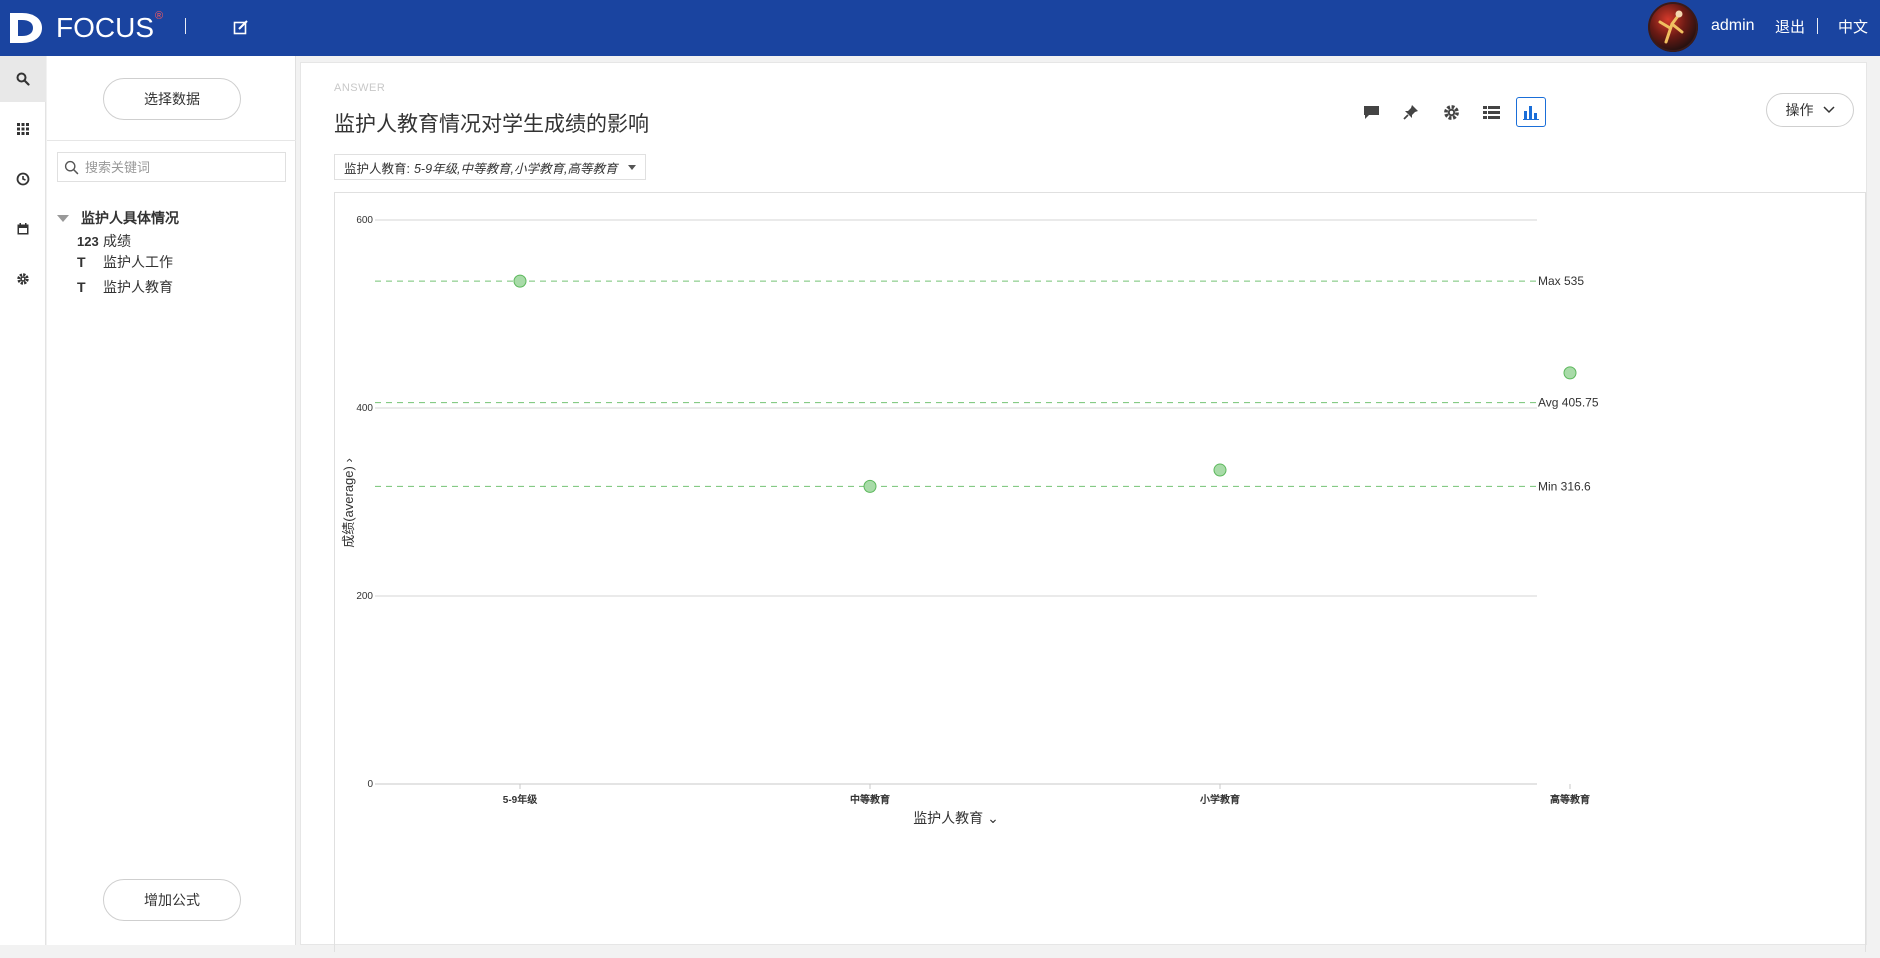 Image resolution: width=1880 pixels, height=958 pixels. What do you see at coordinates (26, 28) in the screenshot?
I see `focus-logo-icon` at bounding box center [26, 28].